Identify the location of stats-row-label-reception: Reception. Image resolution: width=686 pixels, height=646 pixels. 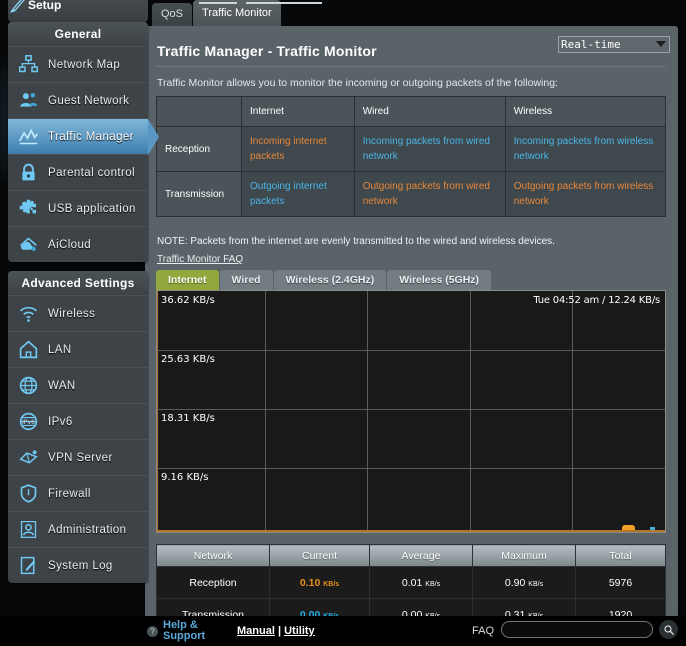
(213, 582).